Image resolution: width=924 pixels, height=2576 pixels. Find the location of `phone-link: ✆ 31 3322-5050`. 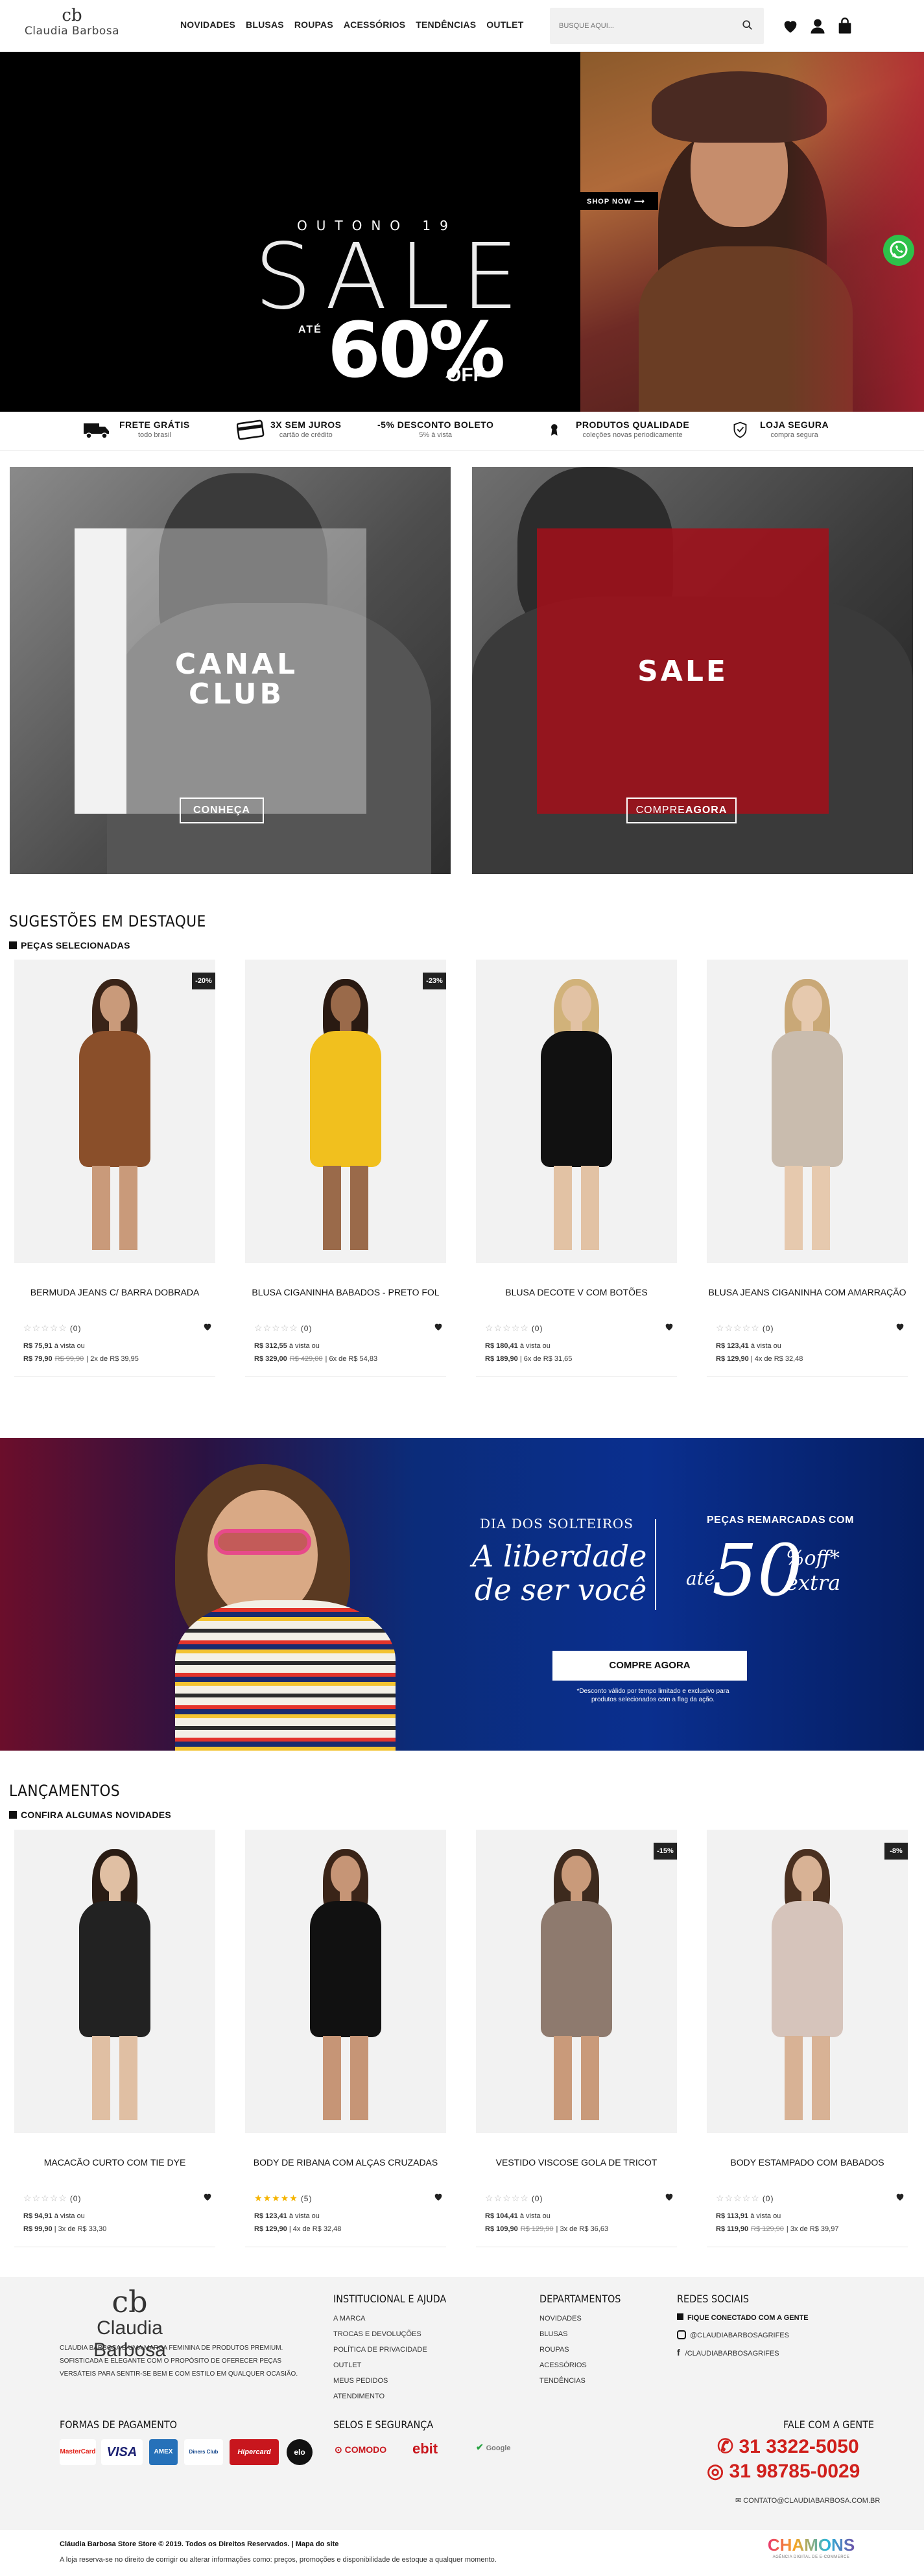

phone-link: ✆ 31 3322-5050 is located at coordinates (788, 2446).